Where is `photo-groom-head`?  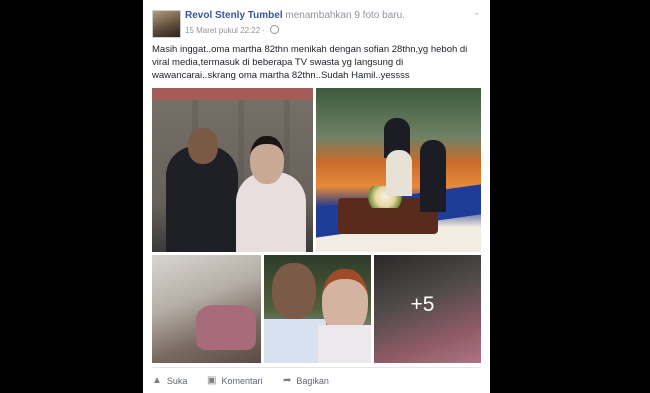
photo-groom-head is located at coordinates (203, 146).